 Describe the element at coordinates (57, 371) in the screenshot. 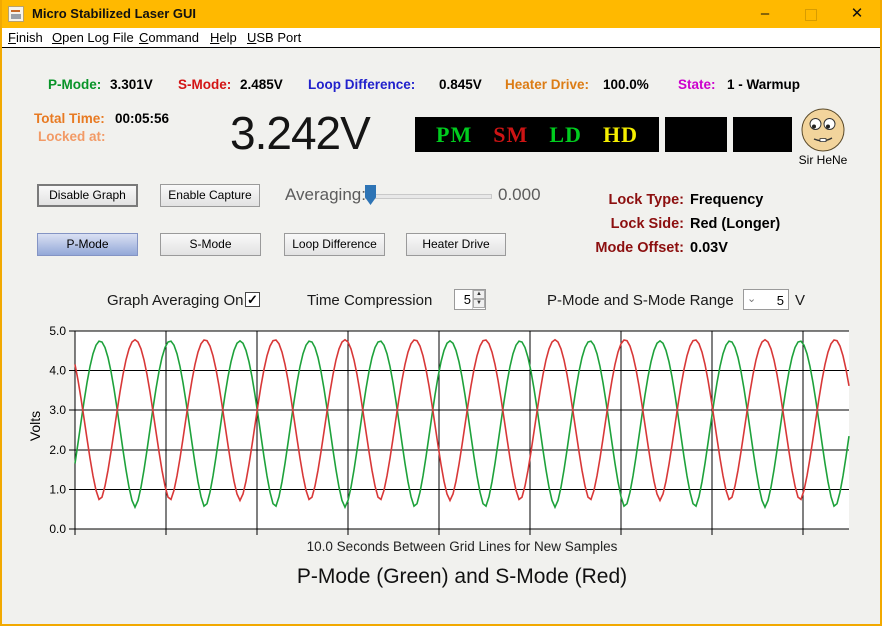

I see `svg-text: 4.0` at that location.